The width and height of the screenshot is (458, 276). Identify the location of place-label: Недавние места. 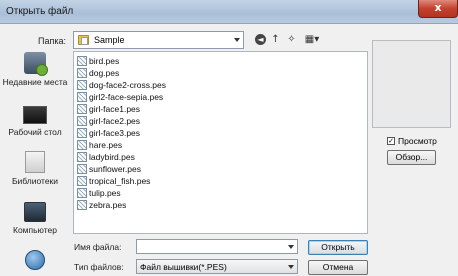
(35, 82).